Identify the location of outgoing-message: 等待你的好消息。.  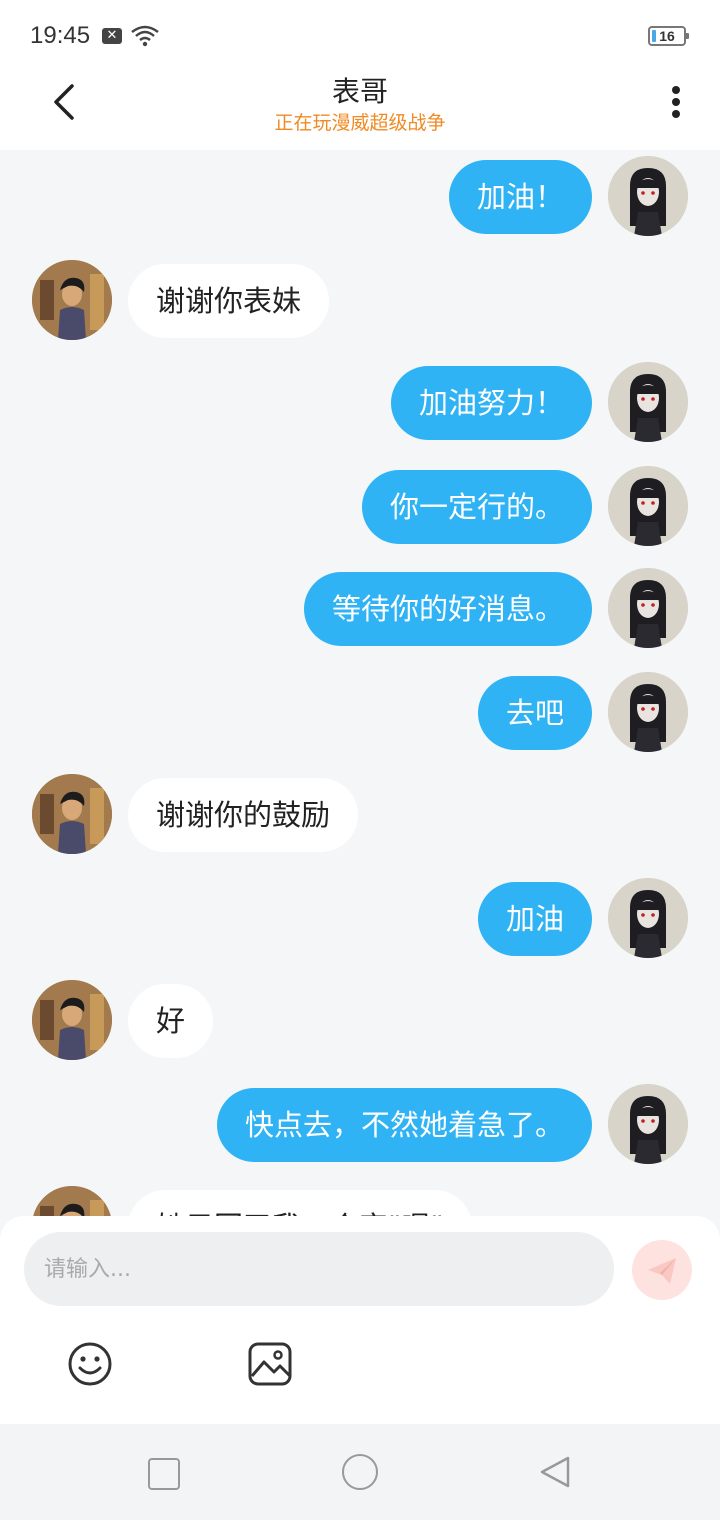
(360, 608).